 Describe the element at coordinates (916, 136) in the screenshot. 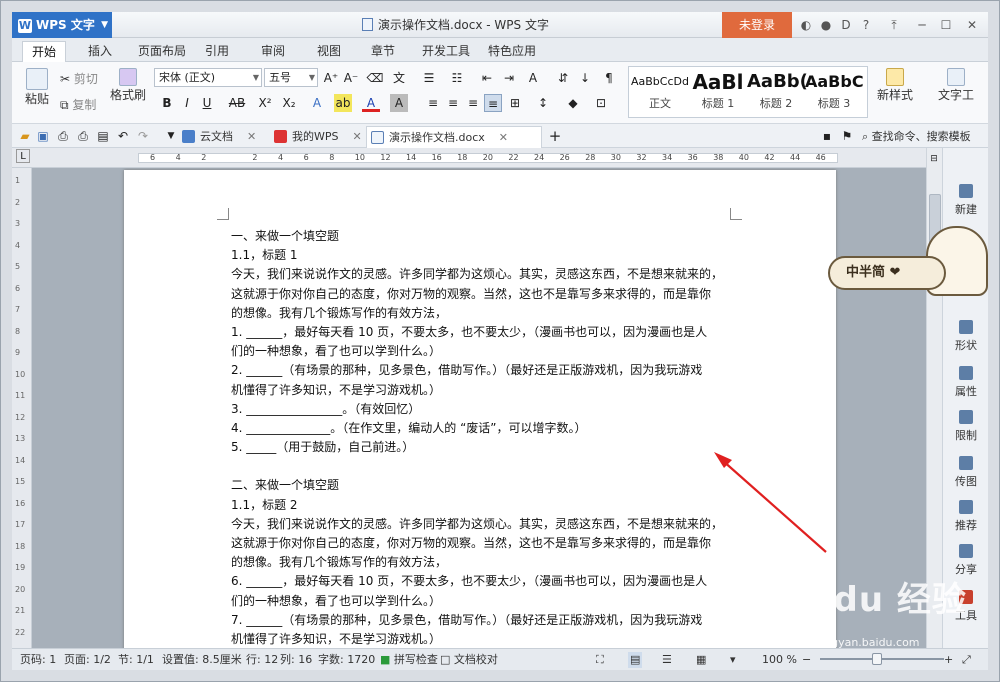

I see `command-search: ⌕ 查找命令、搜索模板` at that location.